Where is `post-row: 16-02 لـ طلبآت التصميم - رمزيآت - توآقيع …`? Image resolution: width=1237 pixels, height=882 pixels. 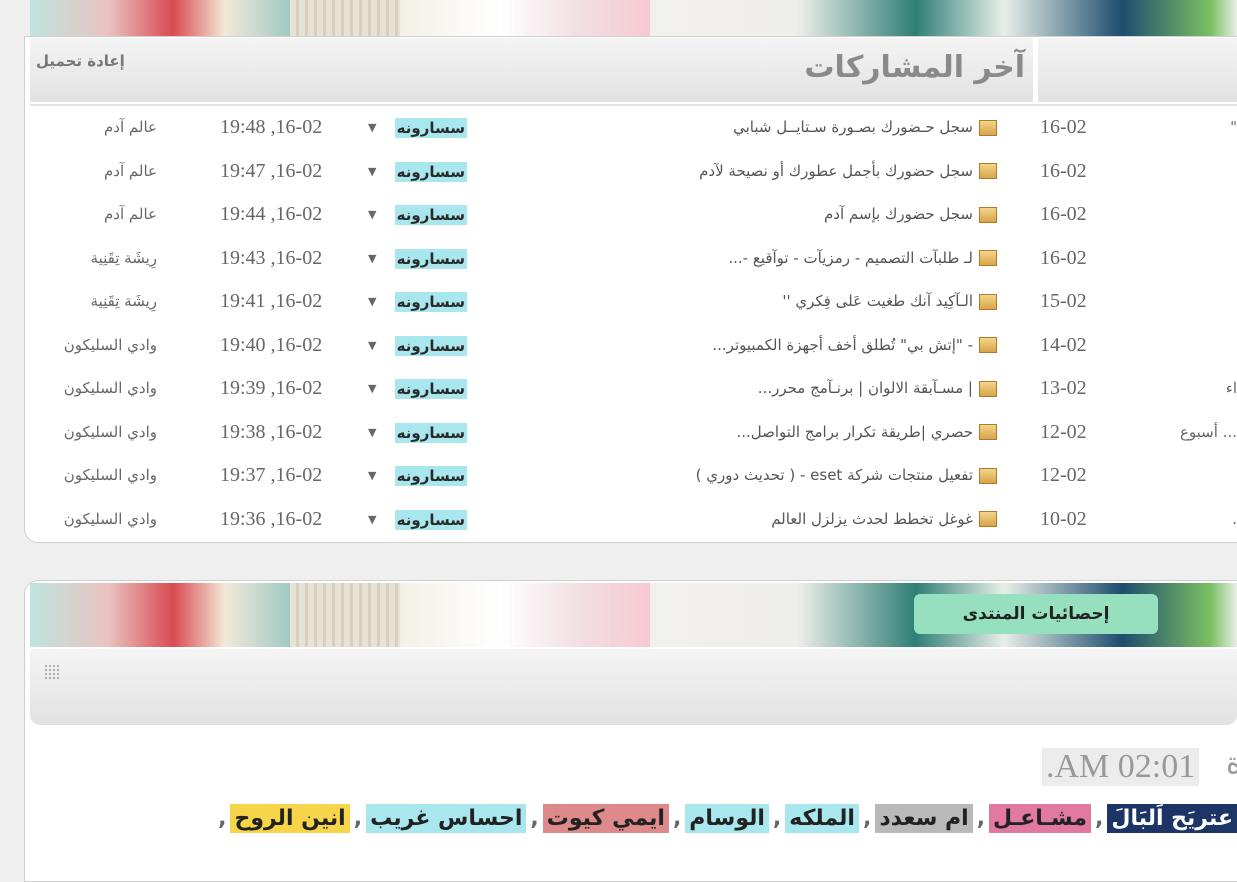 post-row: 16-02 لـ طلبآت التصميم - رمزيآت - توآقيع … is located at coordinates (630, 258).